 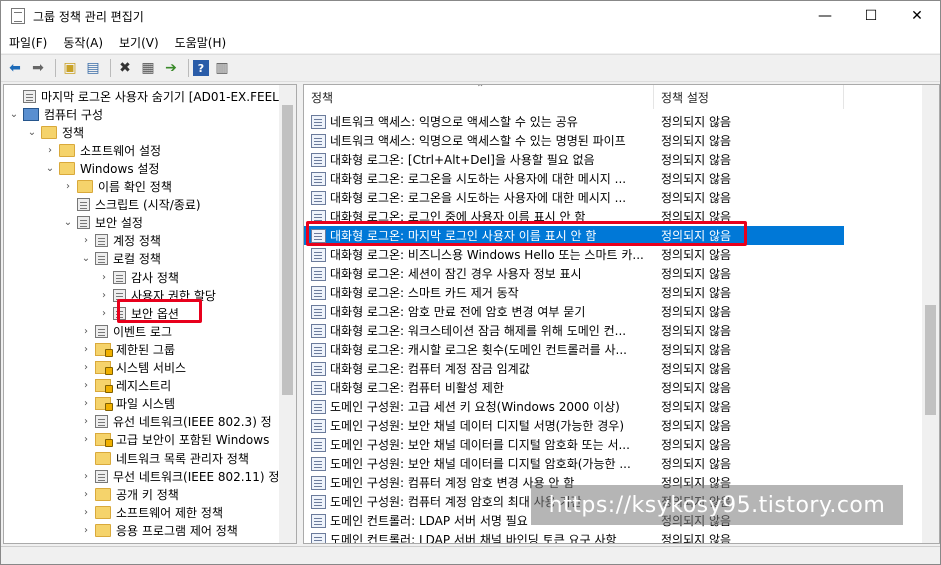 What do you see at coordinates (201, 68) in the screenshot?
I see `help-icon: ?` at bounding box center [201, 68].